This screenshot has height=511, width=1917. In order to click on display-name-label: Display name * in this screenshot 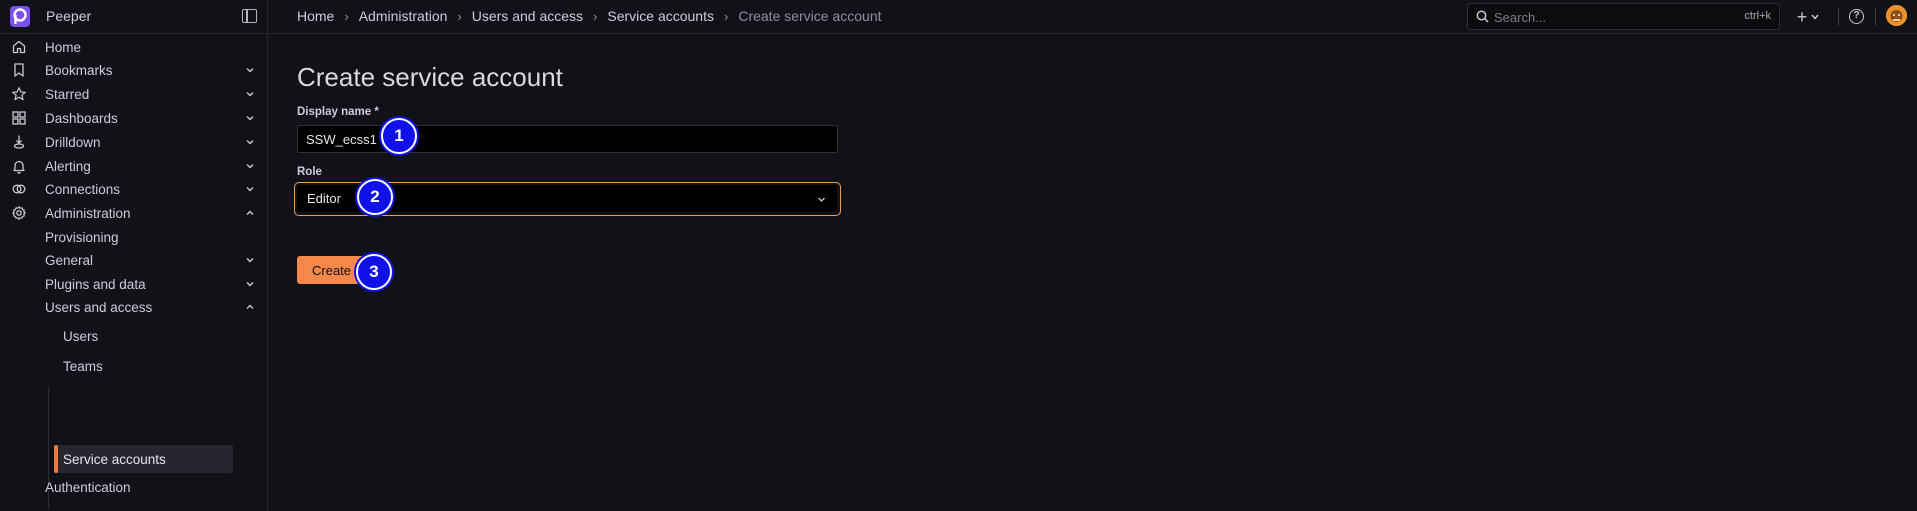, I will do `click(338, 112)`.